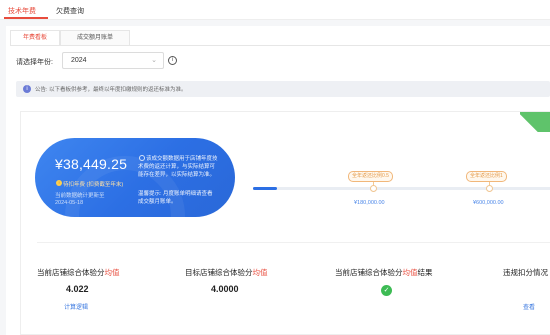  I want to click on progress-track, so click(401, 188).